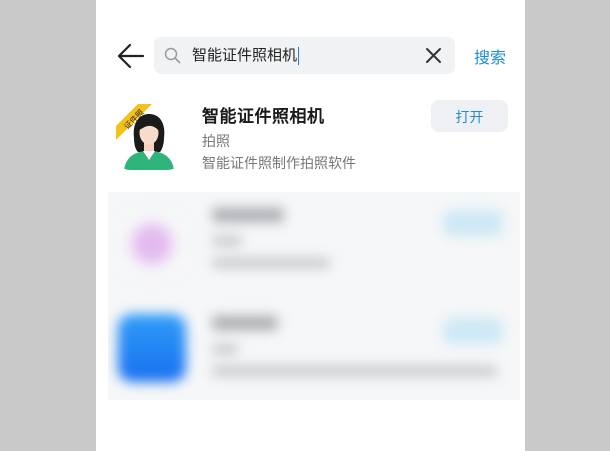 This screenshot has width=610, height=451. I want to click on back-arrow-icon, so click(131, 56).